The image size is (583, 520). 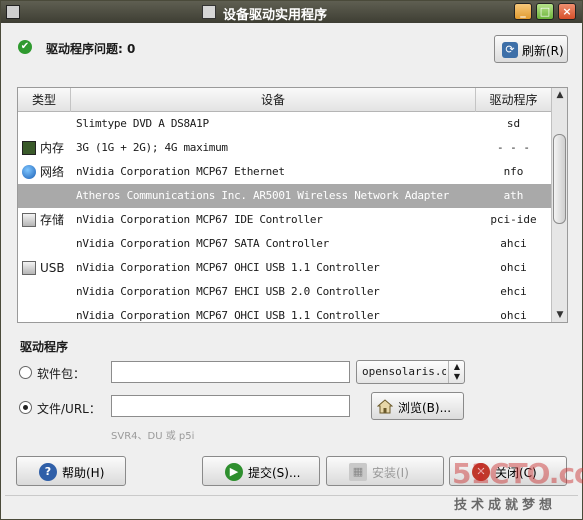 What do you see at coordinates (52, 268) in the screenshot?
I see `device-type-label: USB` at bounding box center [52, 268].